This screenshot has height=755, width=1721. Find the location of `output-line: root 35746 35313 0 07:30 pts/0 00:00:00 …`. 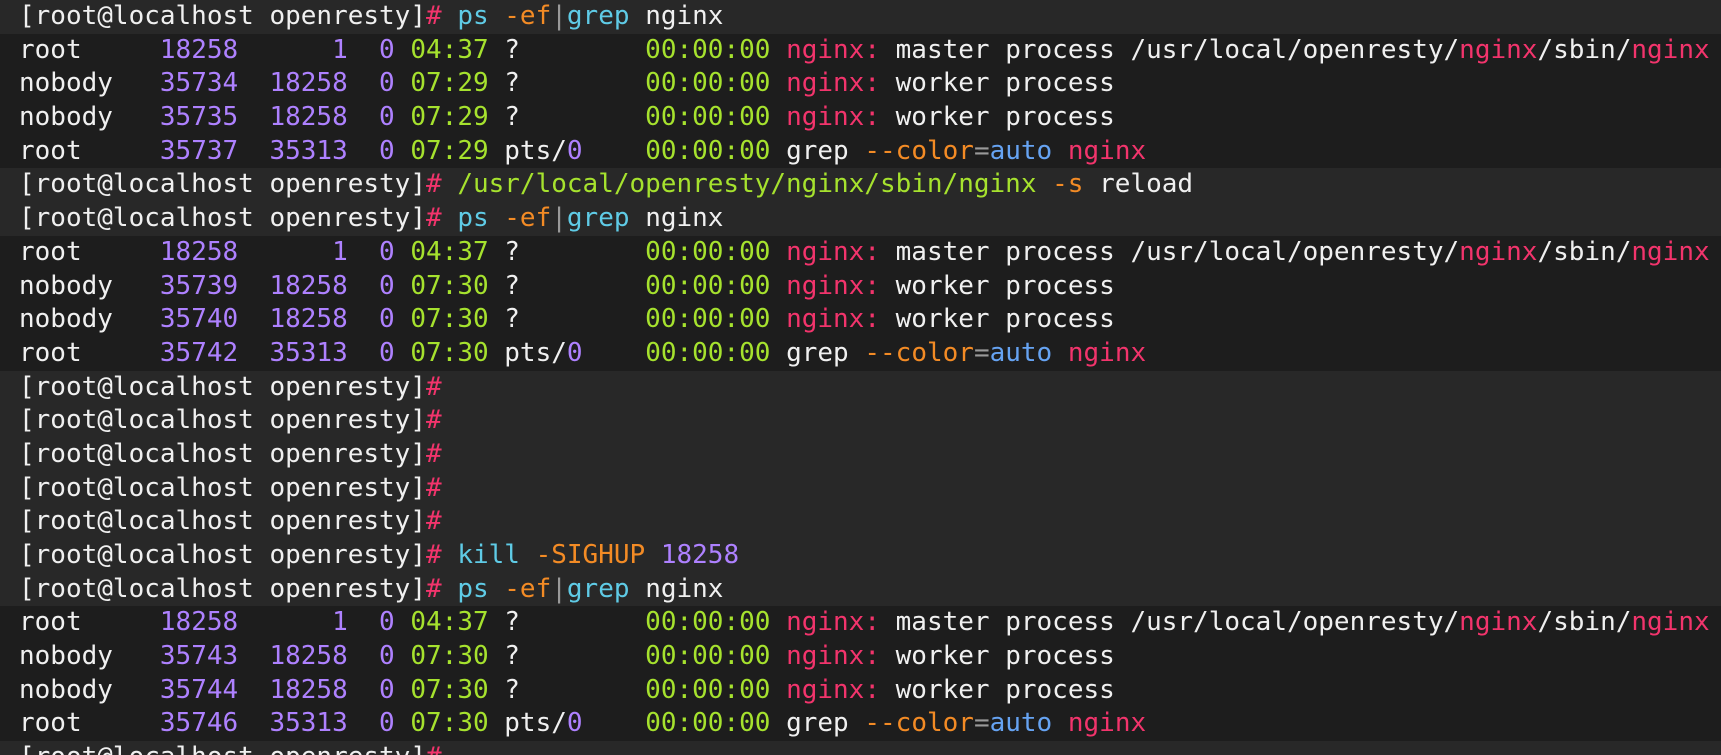

output-line: root 35746 35313 0 07:30 pts/0 00:00:00 … is located at coordinates (860, 724).